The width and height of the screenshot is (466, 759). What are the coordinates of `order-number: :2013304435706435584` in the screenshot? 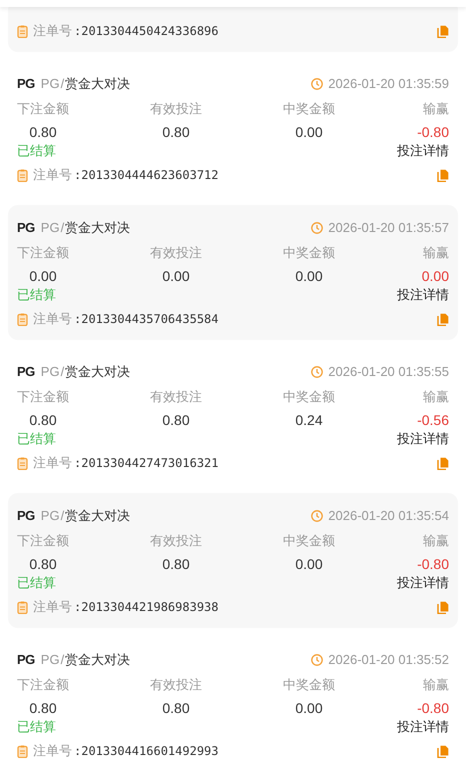 It's located at (146, 319).